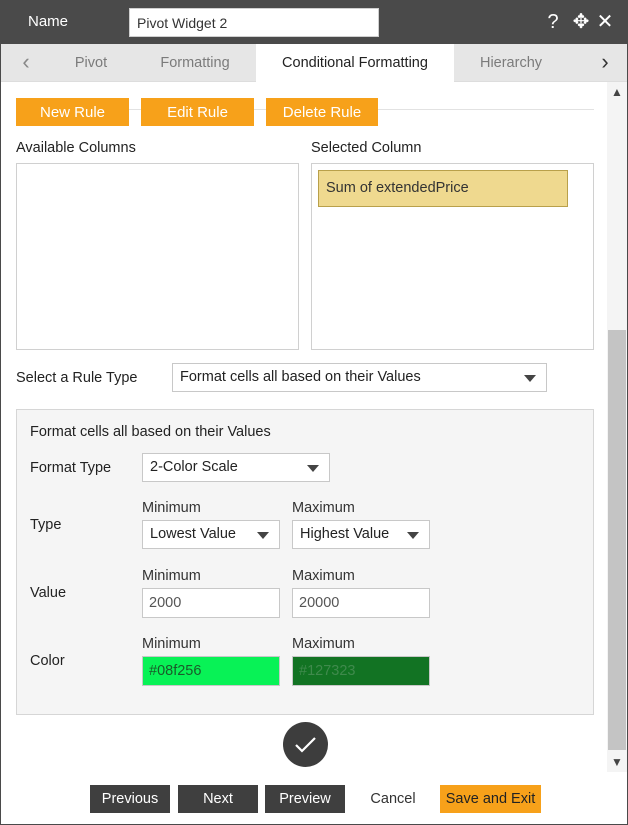  I want to click on vertical-scrollbar: ▲ ▼, so click(617, 427).